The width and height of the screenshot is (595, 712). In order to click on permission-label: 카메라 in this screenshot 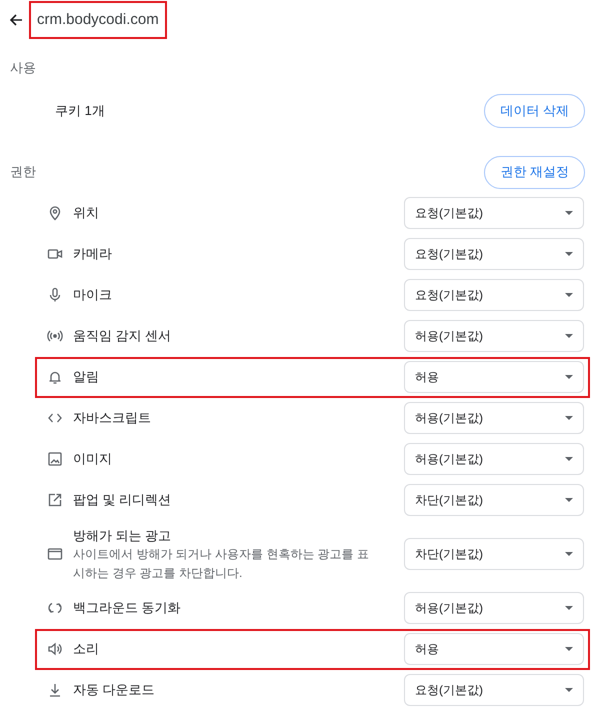, I will do `click(92, 254)`.